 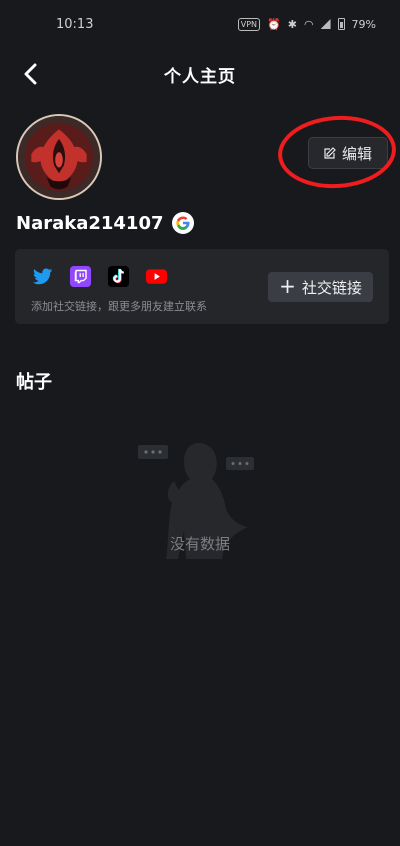 What do you see at coordinates (156, 276) in the screenshot?
I see `youtube-icon` at bounding box center [156, 276].